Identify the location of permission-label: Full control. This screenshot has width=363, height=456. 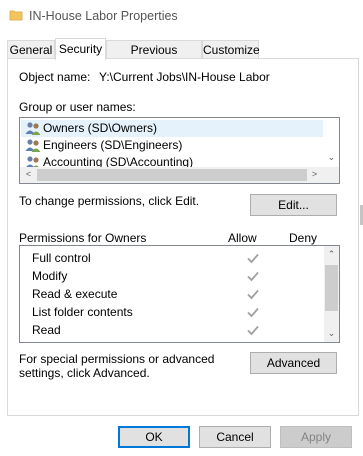
(61, 258).